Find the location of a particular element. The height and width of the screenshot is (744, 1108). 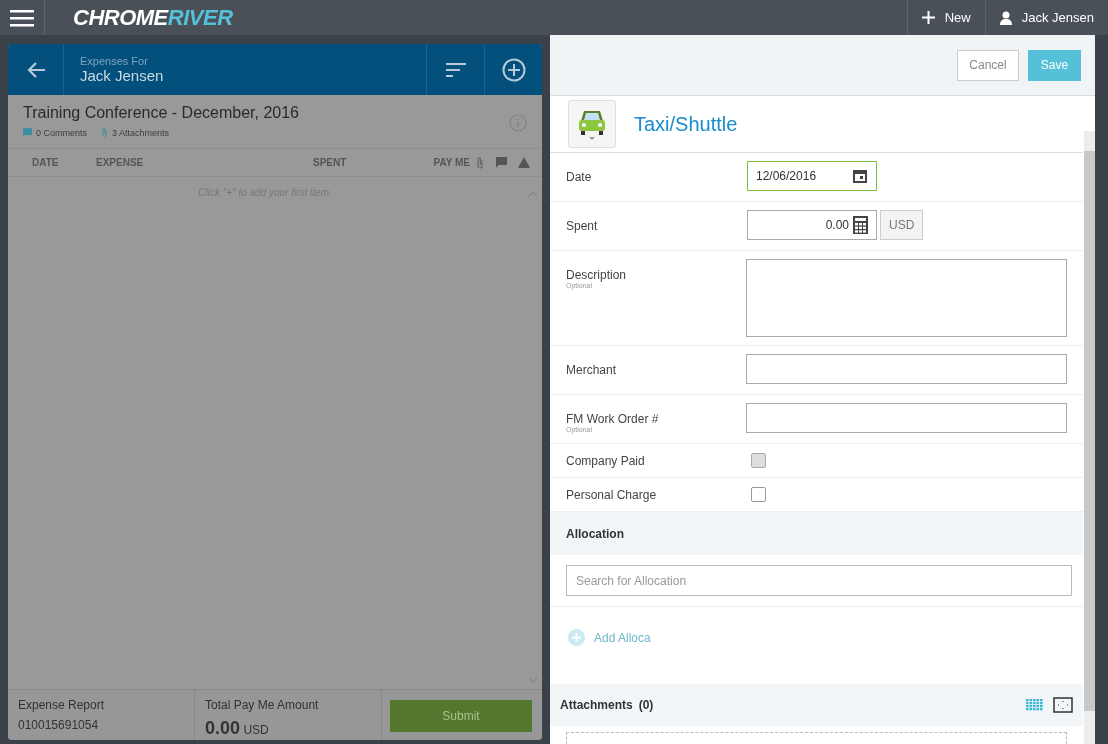

calendar-icon is located at coordinates (860, 176).